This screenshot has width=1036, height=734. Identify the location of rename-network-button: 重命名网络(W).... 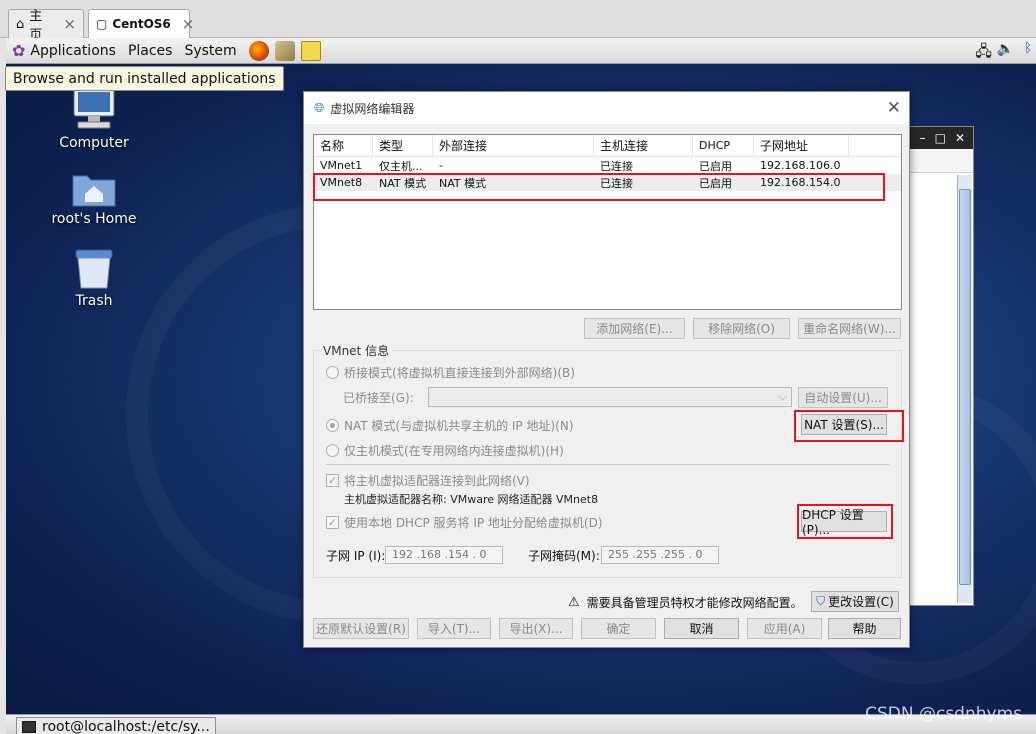
(849, 328).